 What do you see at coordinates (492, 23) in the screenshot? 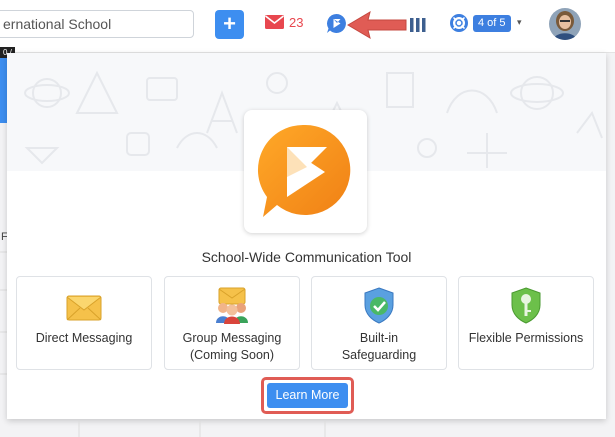
I see `onboarding-progress-badge: 4 of 5` at bounding box center [492, 23].